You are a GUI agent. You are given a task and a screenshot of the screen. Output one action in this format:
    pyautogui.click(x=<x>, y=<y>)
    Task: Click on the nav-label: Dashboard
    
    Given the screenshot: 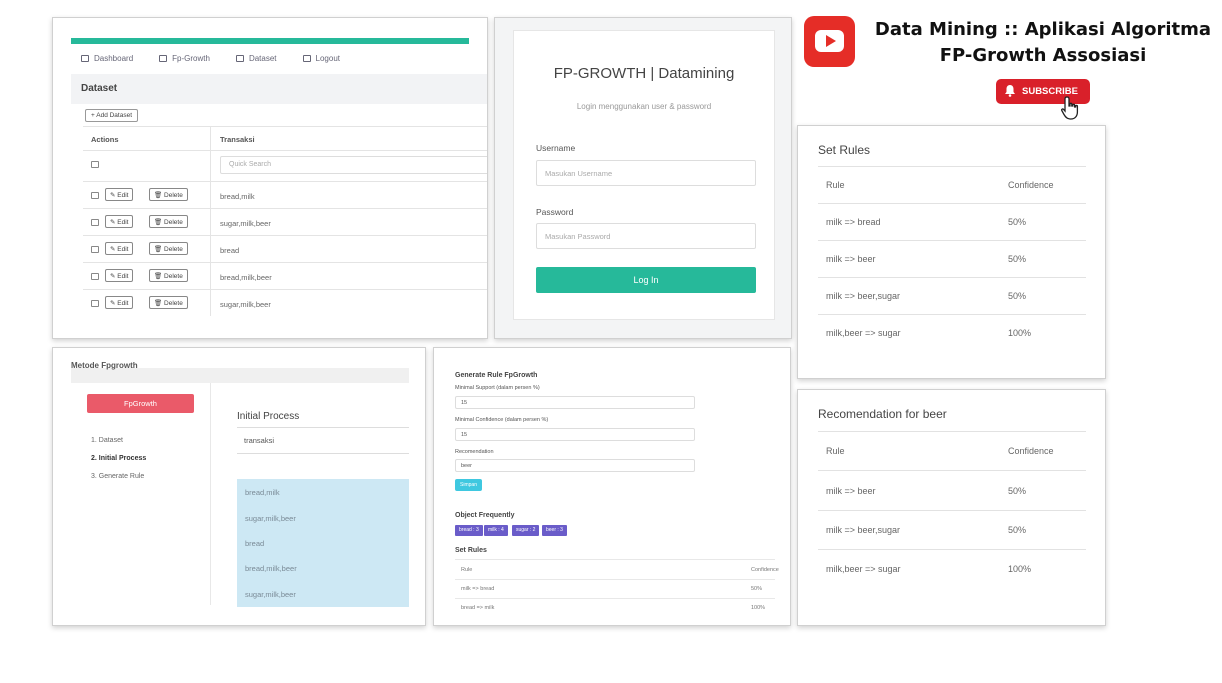 What is the action you would take?
    pyautogui.click(x=114, y=58)
    